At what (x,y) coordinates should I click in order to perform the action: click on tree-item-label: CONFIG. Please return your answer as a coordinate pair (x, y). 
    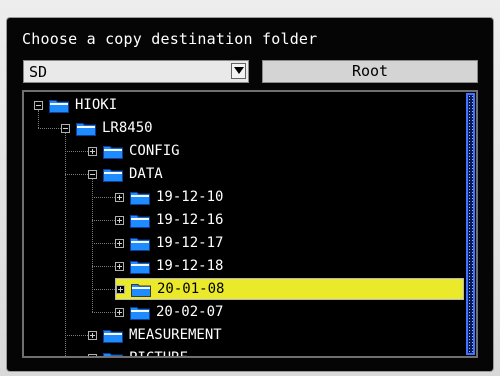
    Looking at the image, I should click on (154, 151).